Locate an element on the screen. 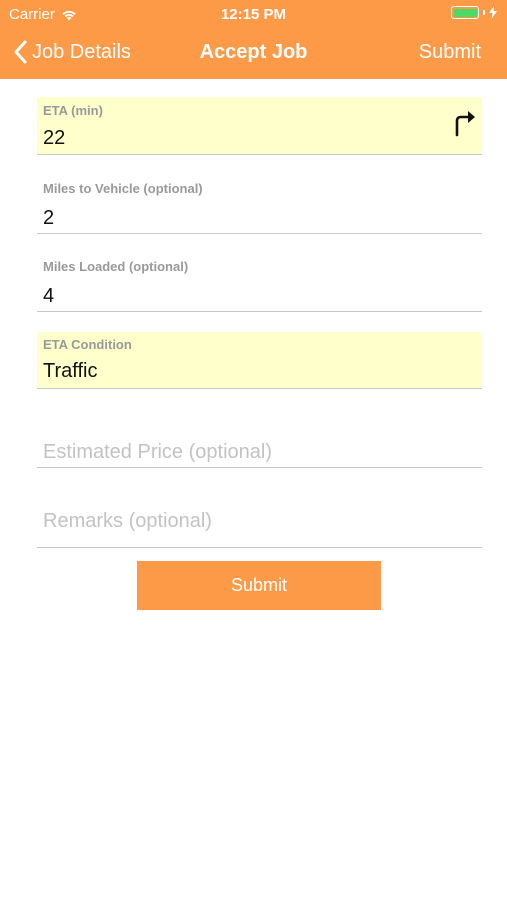  estimated-price-field: Estimated Price (optional) is located at coordinates (259, 449).